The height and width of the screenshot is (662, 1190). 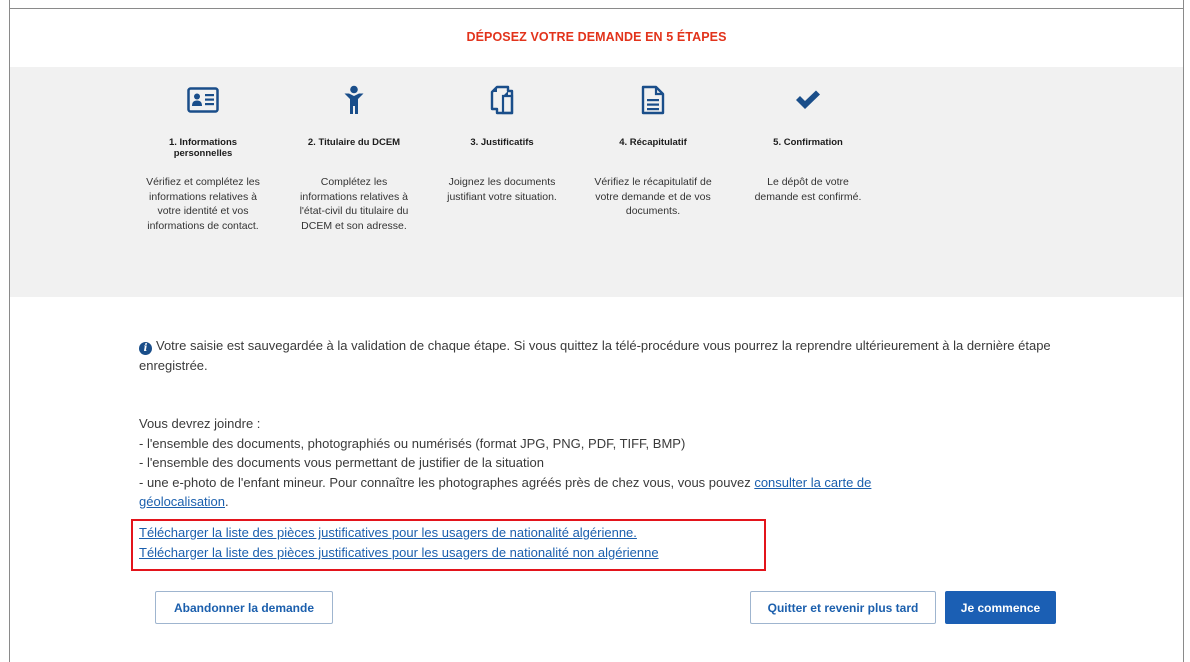 What do you see at coordinates (653, 100) in the screenshot?
I see `file-text-icon` at bounding box center [653, 100].